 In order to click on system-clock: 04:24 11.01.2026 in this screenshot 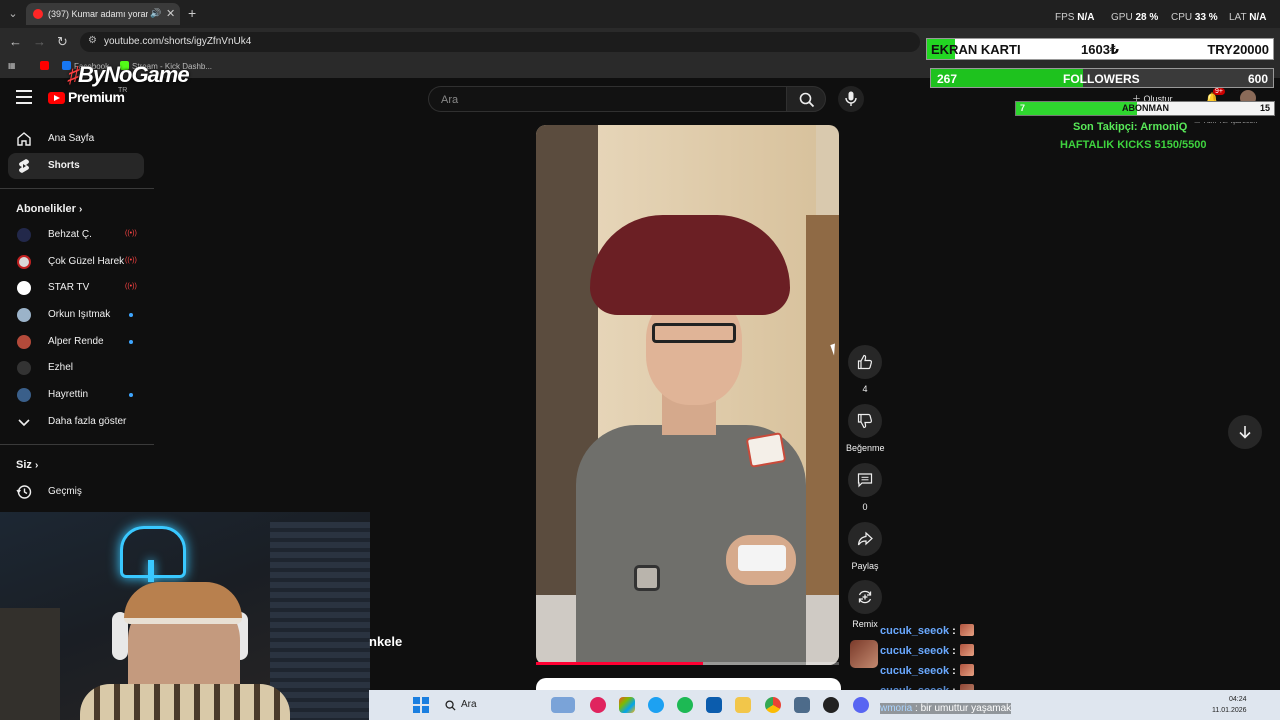, I will do `click(1229, 705)`.